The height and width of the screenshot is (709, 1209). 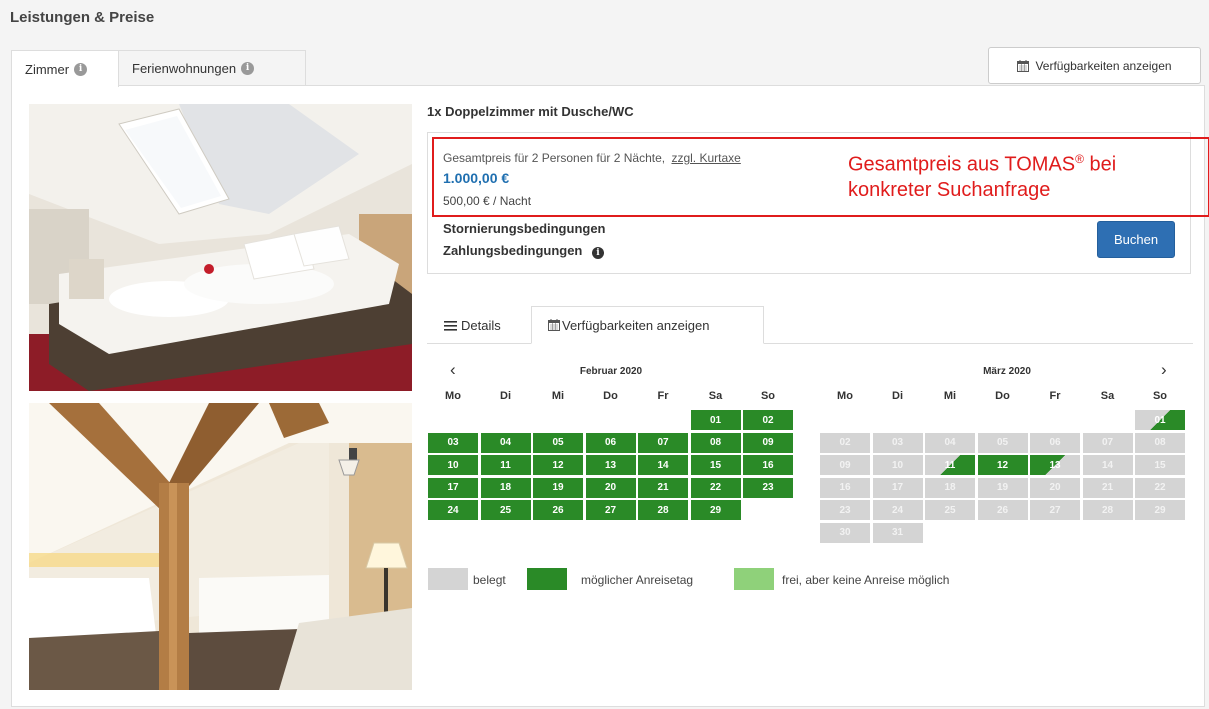 I want to click on calendar-day: 04, so click(x=505, y=442).